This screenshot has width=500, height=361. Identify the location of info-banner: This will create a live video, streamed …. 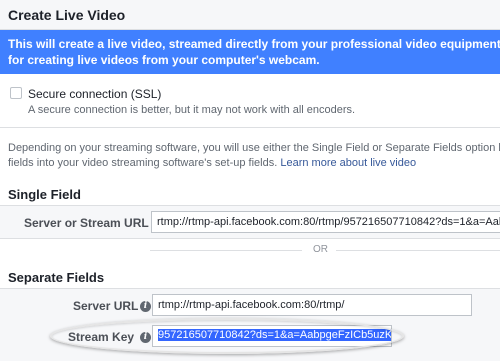
(250, 52).